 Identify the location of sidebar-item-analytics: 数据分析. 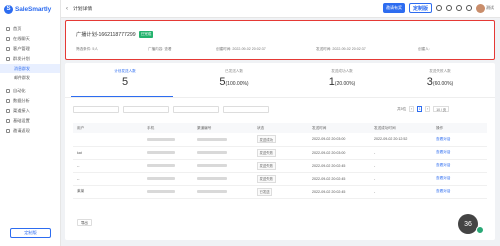
(30, 101).